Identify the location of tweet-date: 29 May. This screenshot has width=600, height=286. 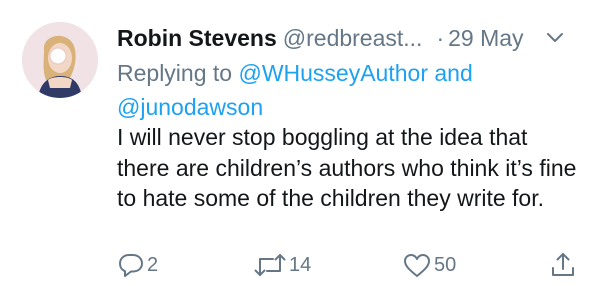
(485, 38).